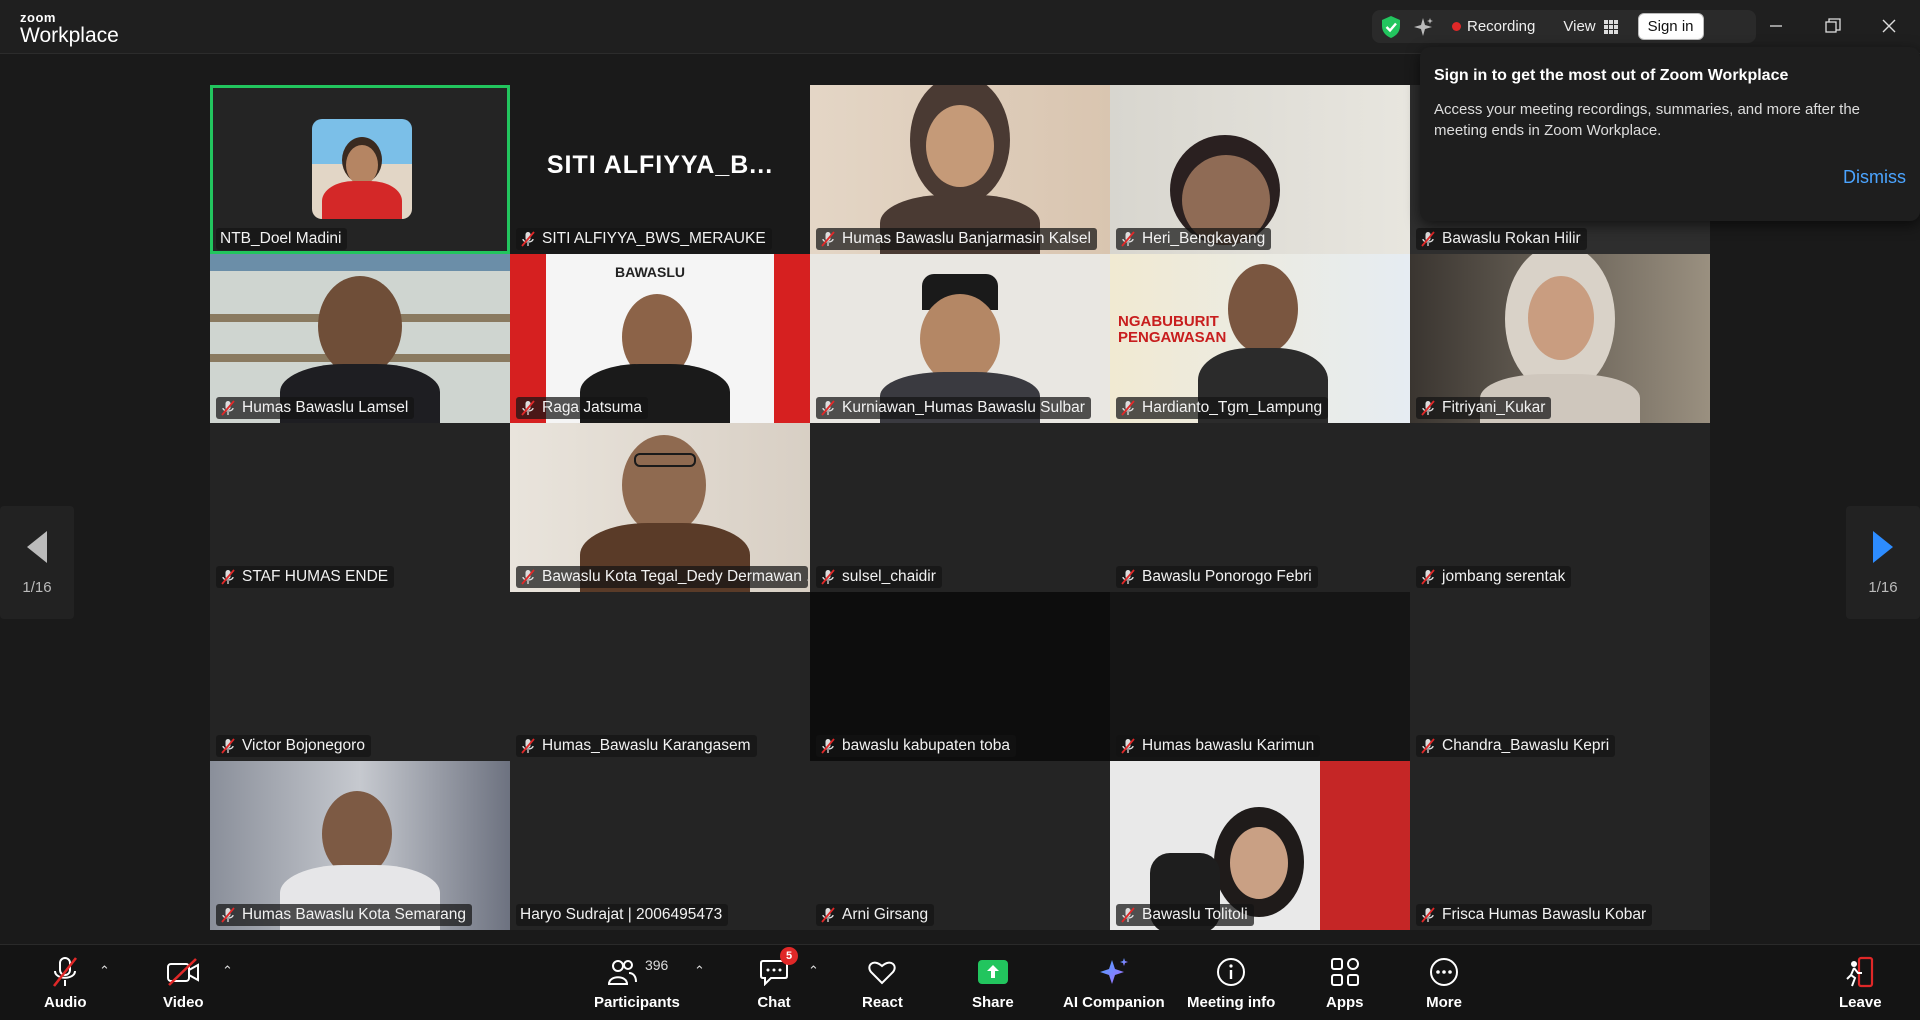 The width and height of the screenshot is (1920, 1020). Describe the element at coordinates (1610, 26) in the screenshot. I see `gallery-grid-icon` at that location.